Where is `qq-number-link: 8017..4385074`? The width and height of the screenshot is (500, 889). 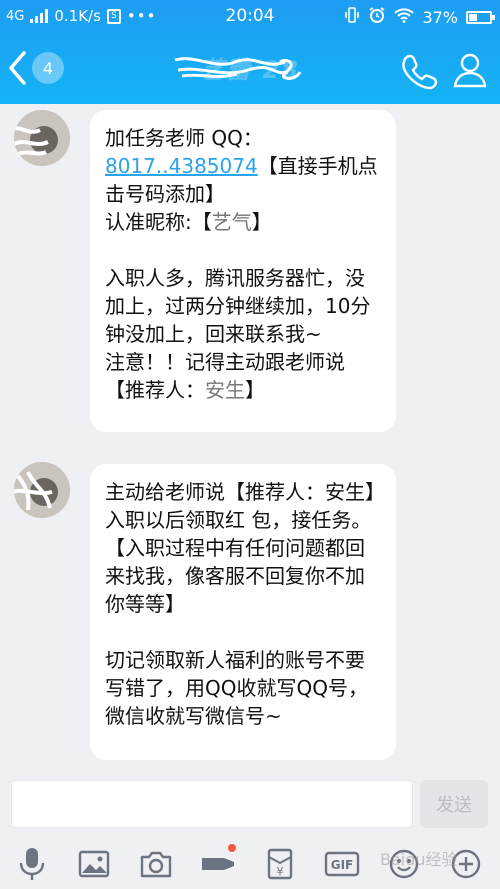 qq-number-link: 8017..4385074 is located at coordinates (181, 166).